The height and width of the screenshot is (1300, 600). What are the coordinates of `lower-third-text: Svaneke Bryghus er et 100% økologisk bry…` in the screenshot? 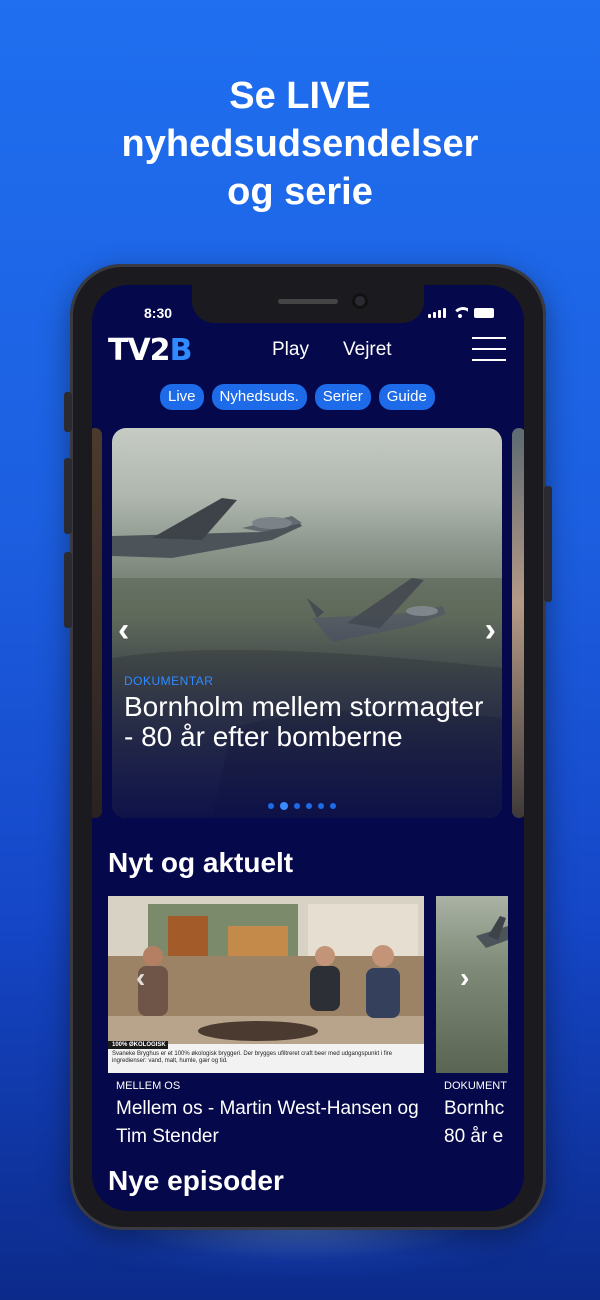 It's located at (252, 1057).